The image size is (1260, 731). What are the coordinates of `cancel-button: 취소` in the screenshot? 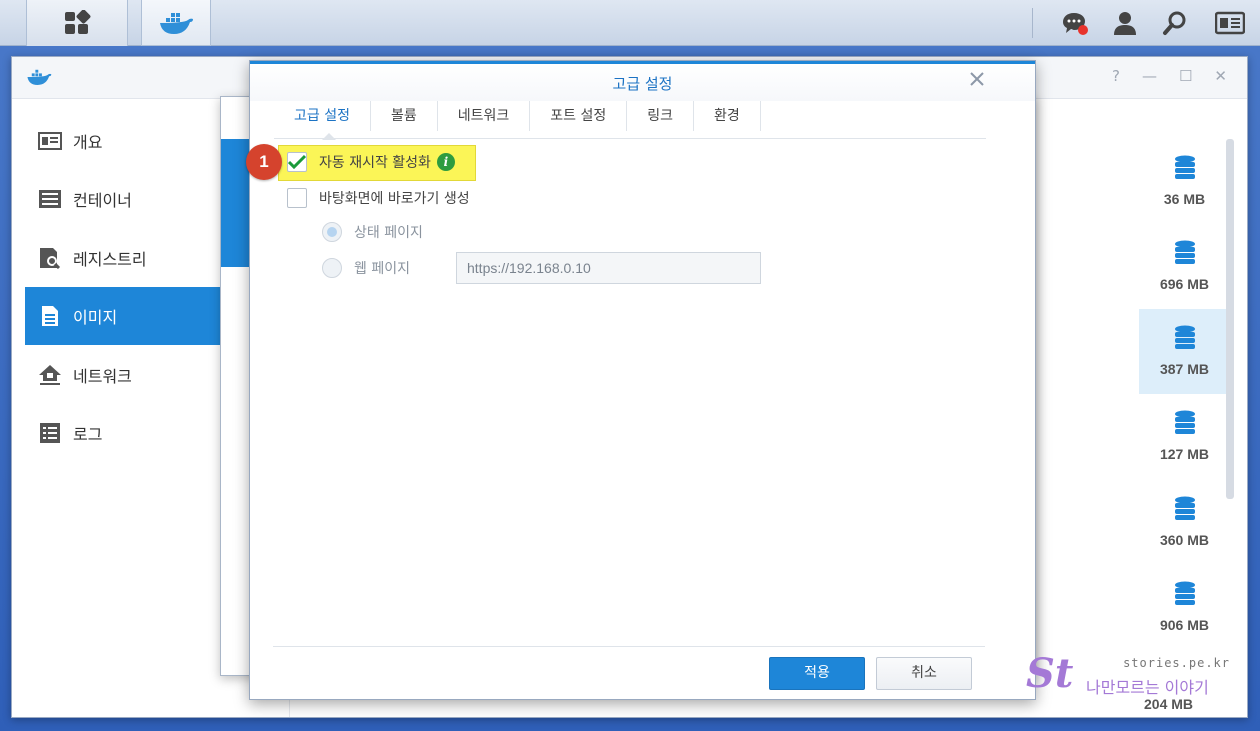 It's located at (924, 673).